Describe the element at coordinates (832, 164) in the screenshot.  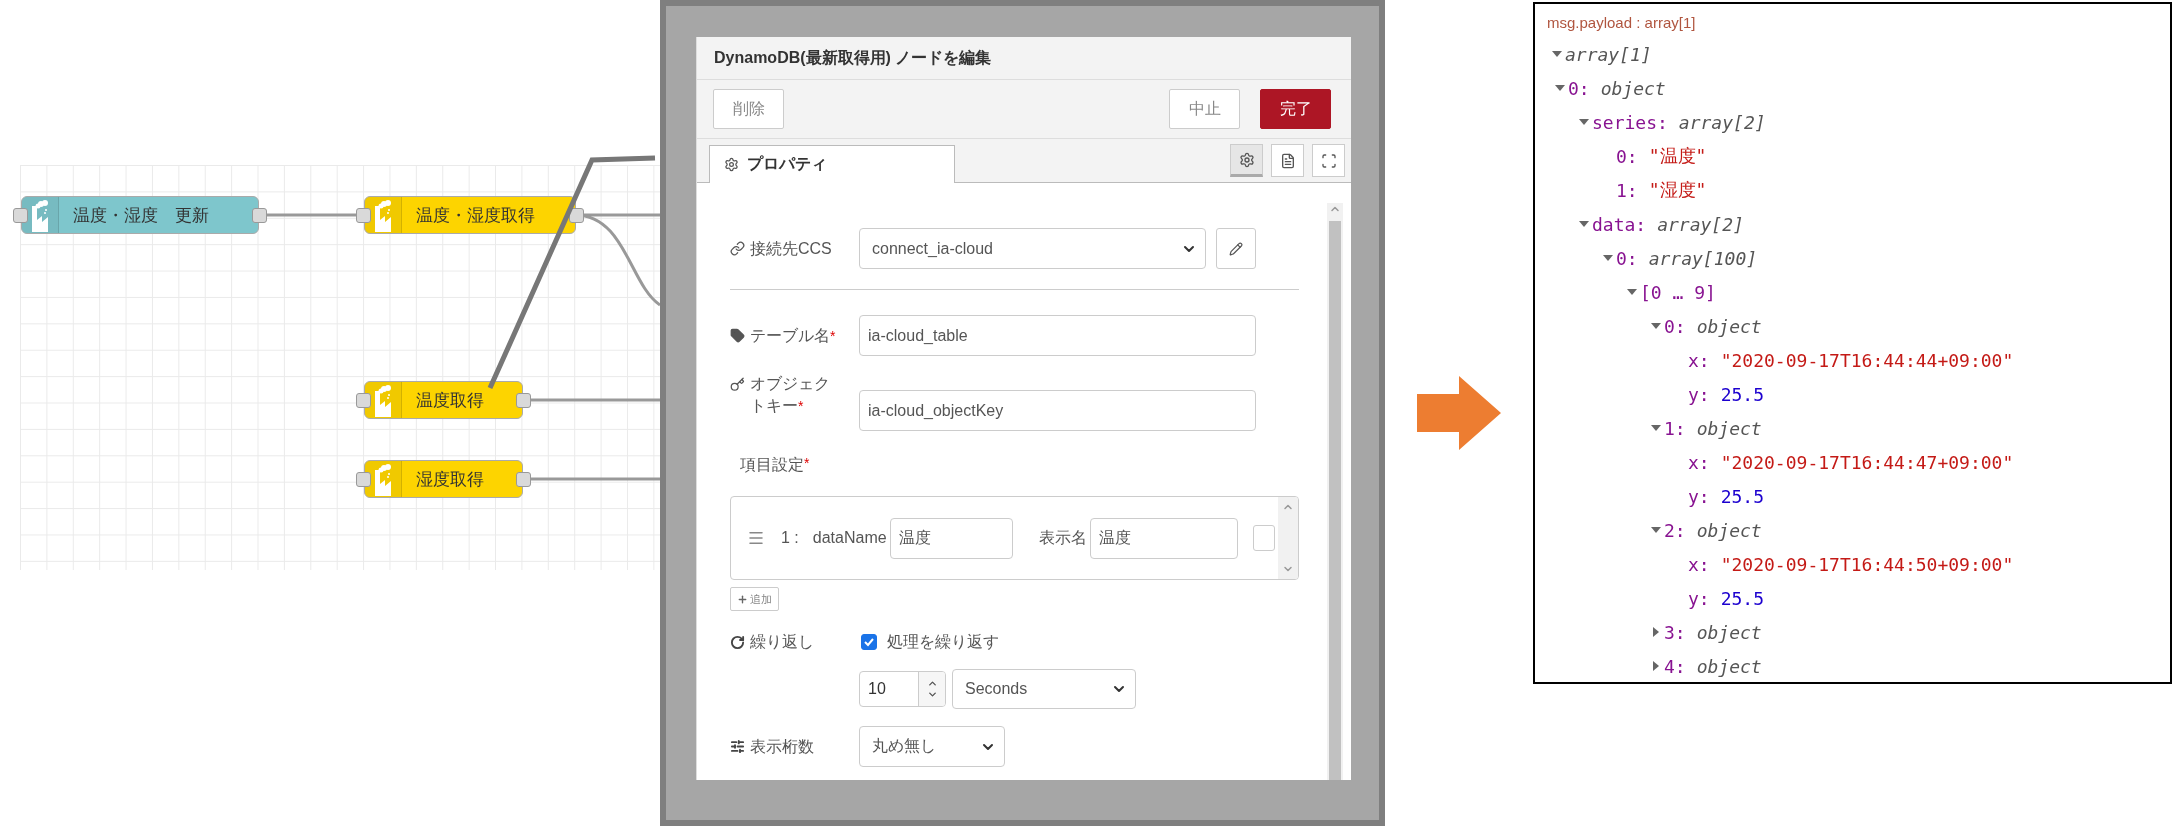
I see `properties-tab: プロパティ` at that location.